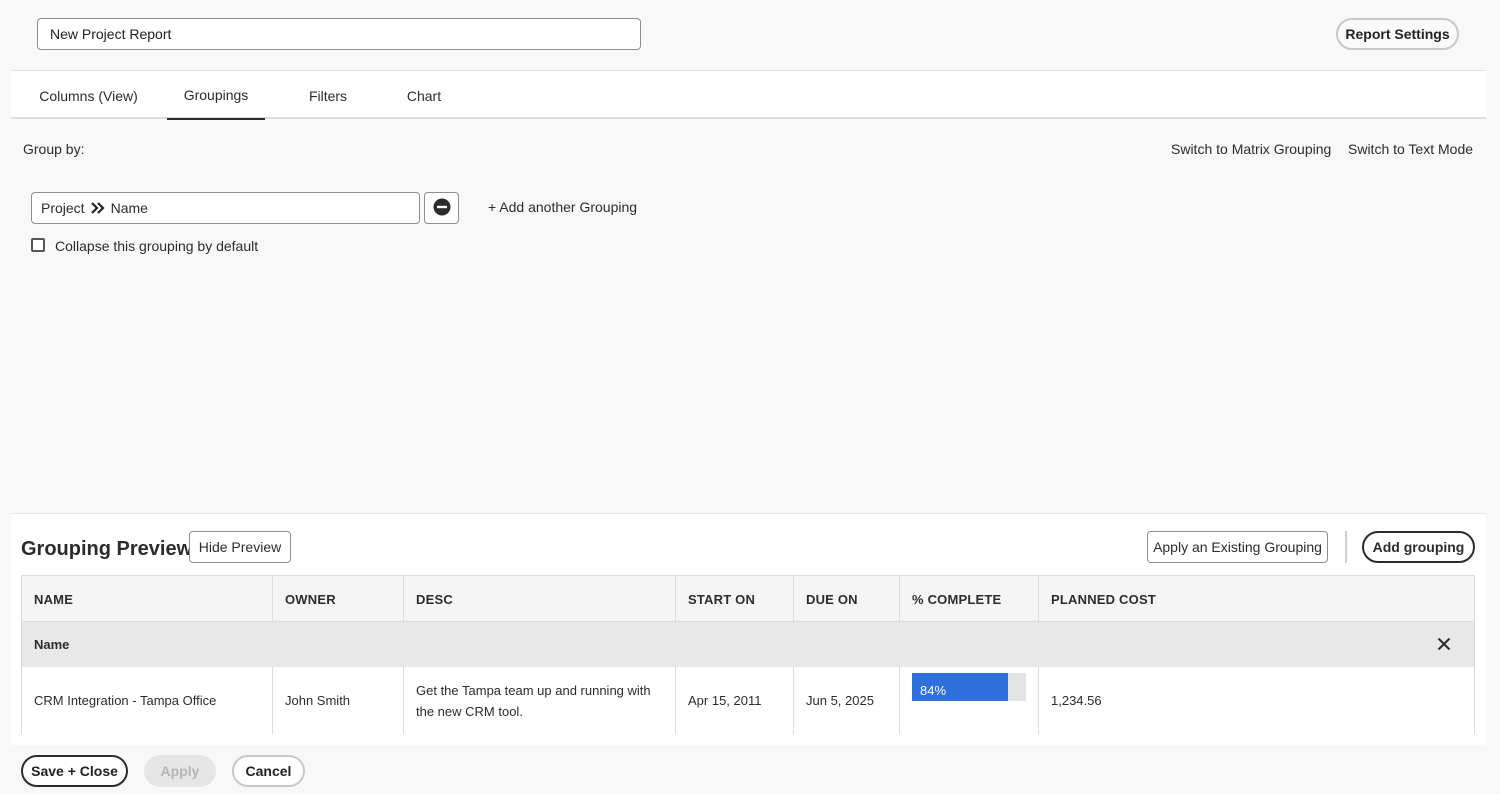  I want to click on add-grouping-button: Add grouping, so click(1418, 547).